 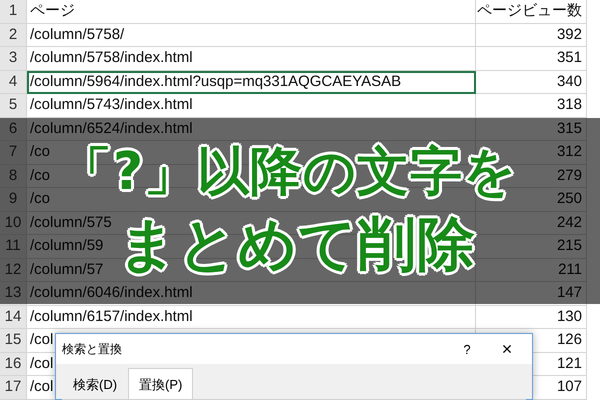 What do you see at coordinates (531, 129) in the screenshot?
I see `table-cell: 315` at bounding box center [531, 129].